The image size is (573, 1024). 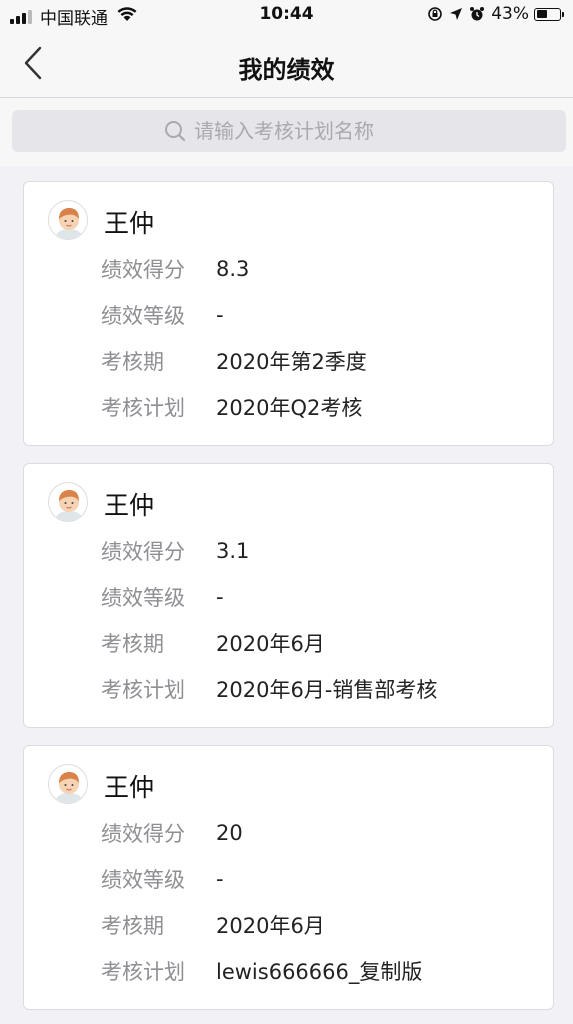 I want to click on score-row: 绩效得分 8.3, so click(x=175, y=269).